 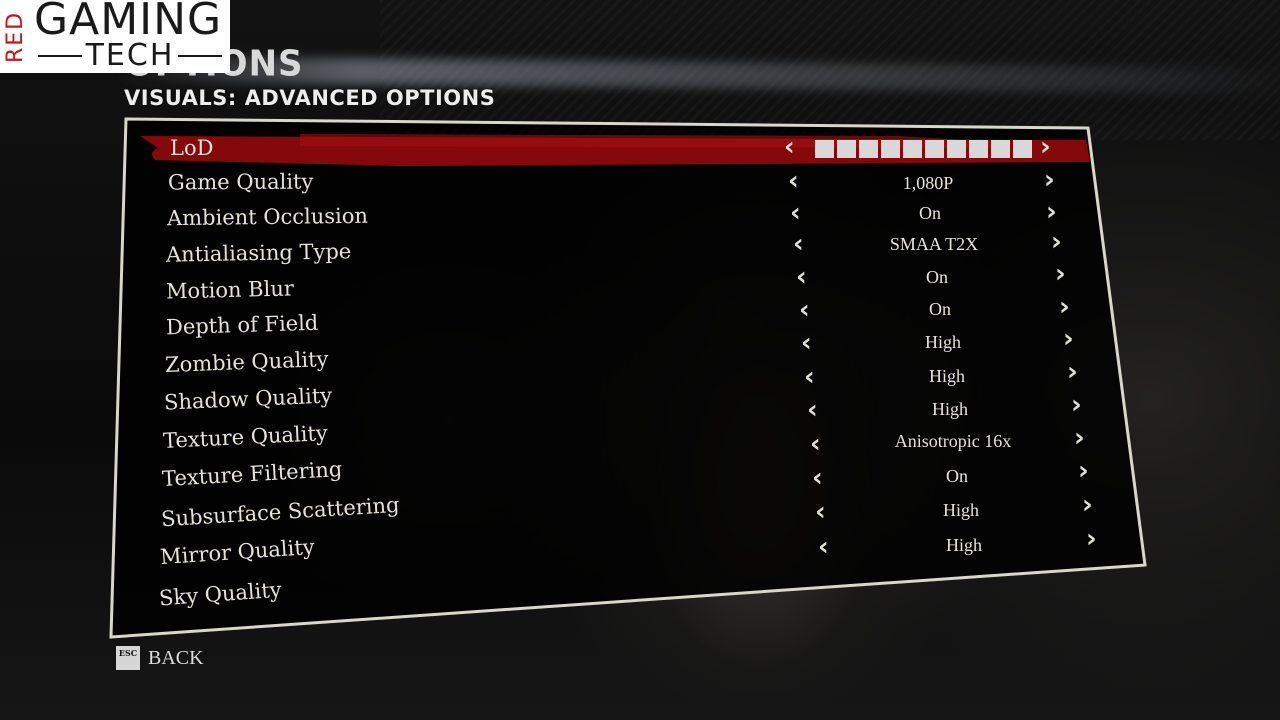 I want to click on lod-slider, so click(x=923, y=149).